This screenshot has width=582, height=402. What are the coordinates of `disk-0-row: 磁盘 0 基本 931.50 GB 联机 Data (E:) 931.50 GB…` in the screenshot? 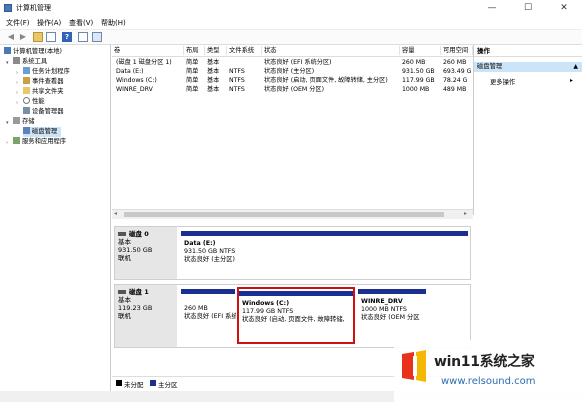 It's located at (292, 253).